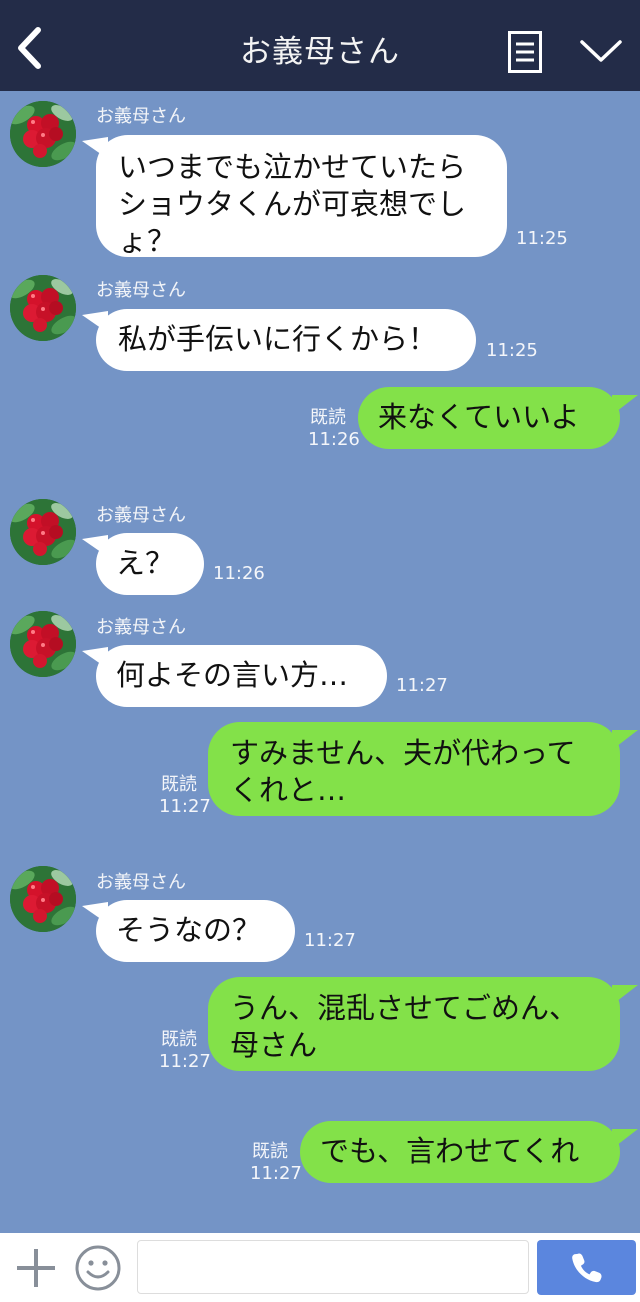  I want to click on menu-icon, so click(525, 52).